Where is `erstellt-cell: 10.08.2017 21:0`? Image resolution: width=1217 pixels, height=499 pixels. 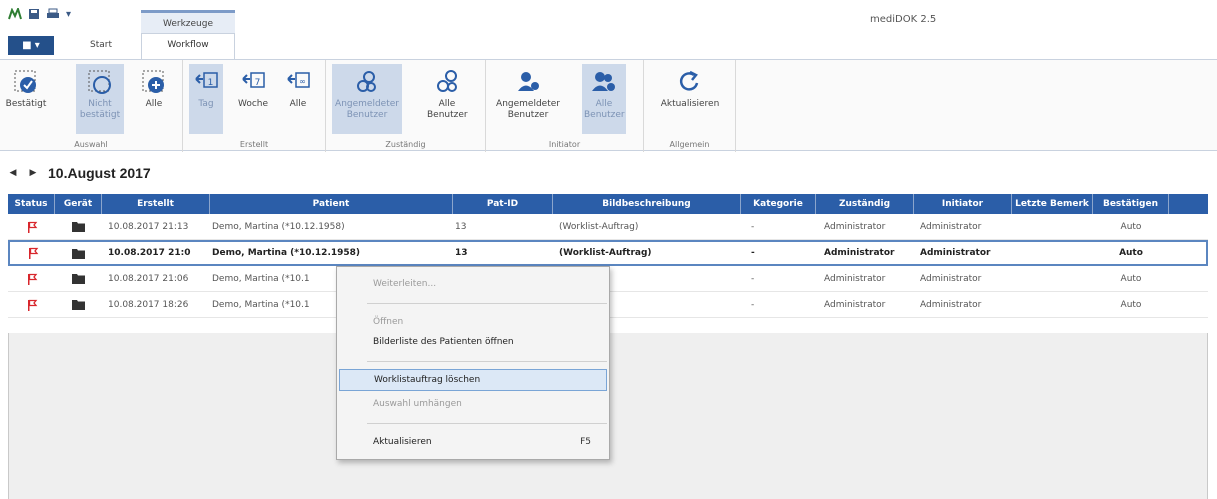
erstellt-cell: 10.08.2017 21:0 is located at coordinates (149, 253).